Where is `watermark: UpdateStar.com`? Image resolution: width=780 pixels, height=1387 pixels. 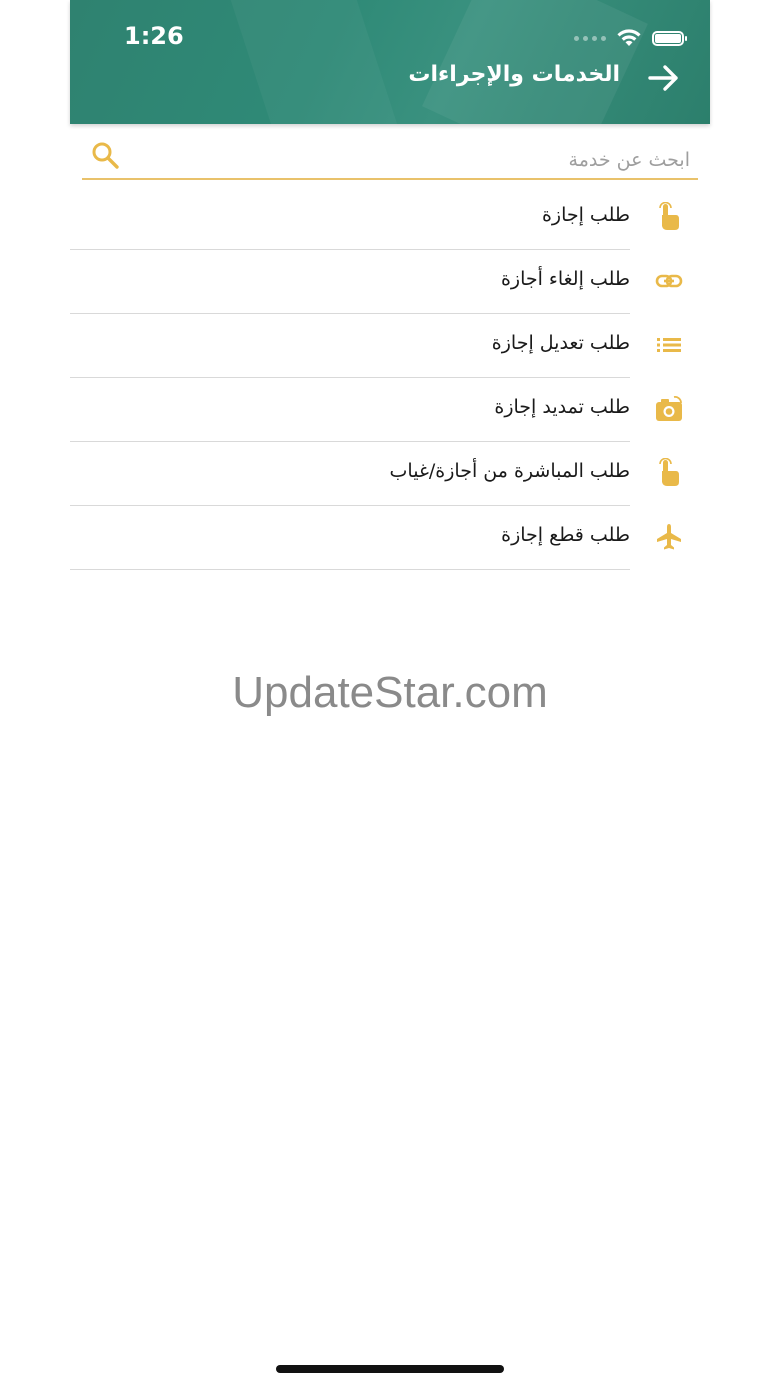 watermark: UpdateStar.com is located at coordinates (390, 692).